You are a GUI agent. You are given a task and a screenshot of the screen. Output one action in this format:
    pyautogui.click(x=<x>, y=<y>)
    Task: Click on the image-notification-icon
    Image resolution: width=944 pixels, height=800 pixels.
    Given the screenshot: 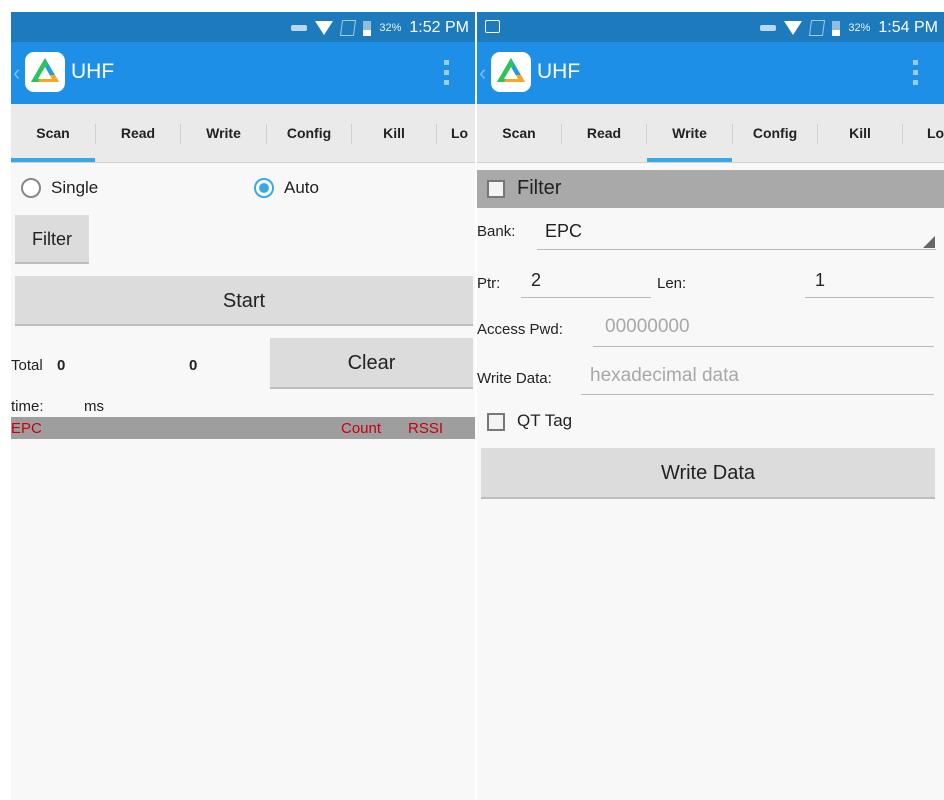 What is the action you would take?
    pyautogui.click(x=492, y=26)
    